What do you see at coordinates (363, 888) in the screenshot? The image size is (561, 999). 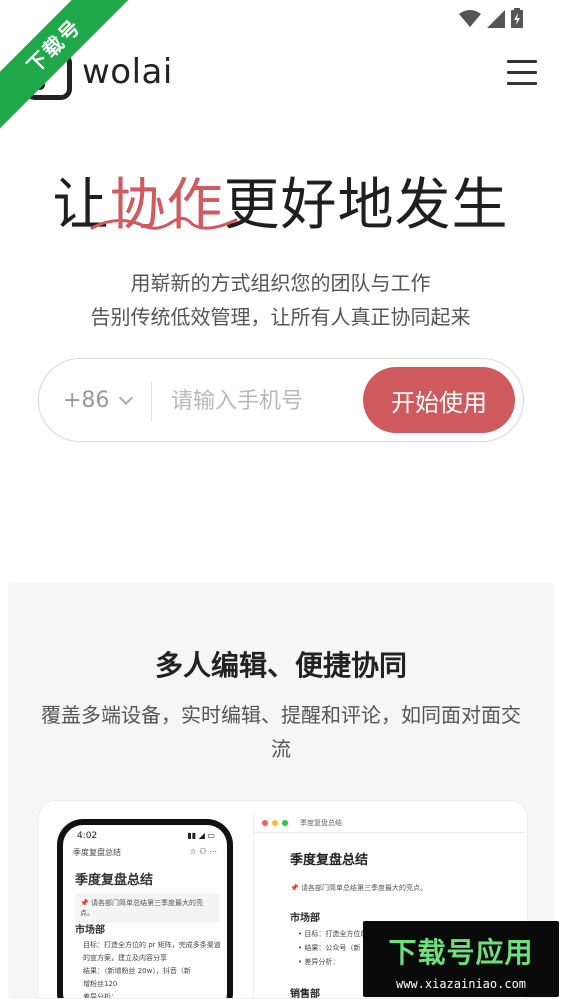 I see `desktop-note-text: 请各部门简单总结第三季度最大的亮点。` at bounding box center [363, 888].